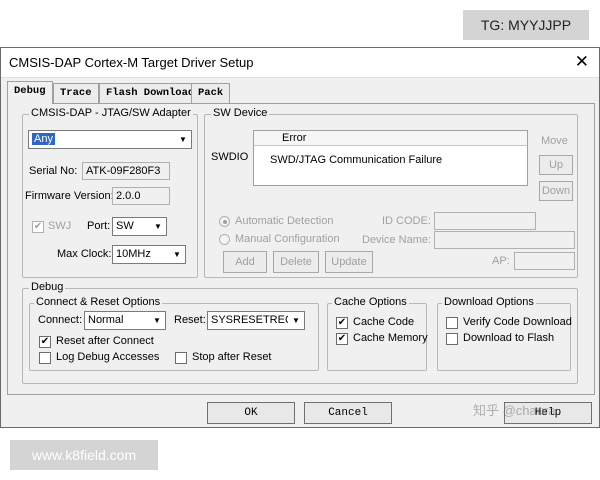 The height and width of the screenshot is (480, 600). I want to click on download-to-flash-checkbox, so click(452, 339).